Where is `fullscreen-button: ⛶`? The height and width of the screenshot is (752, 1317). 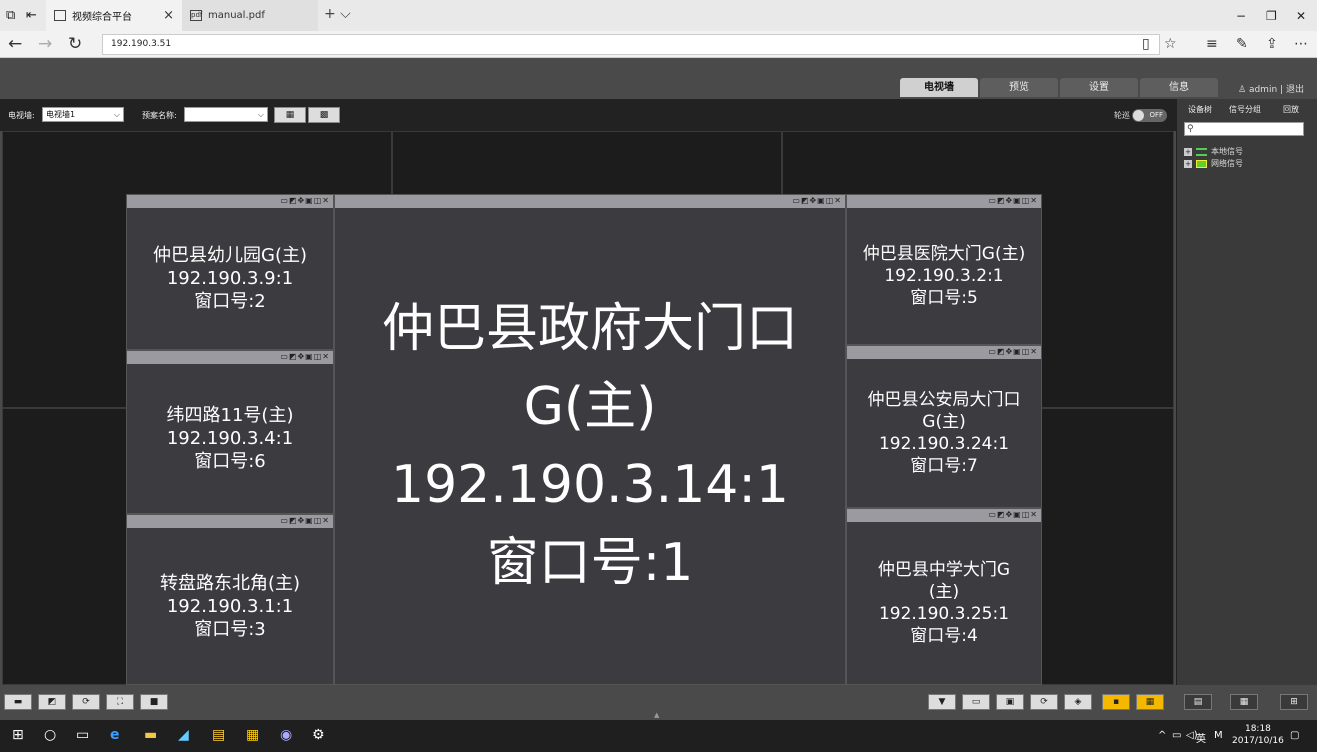 fullscreen-button: ⛶ is located at coordinates (120, 702).